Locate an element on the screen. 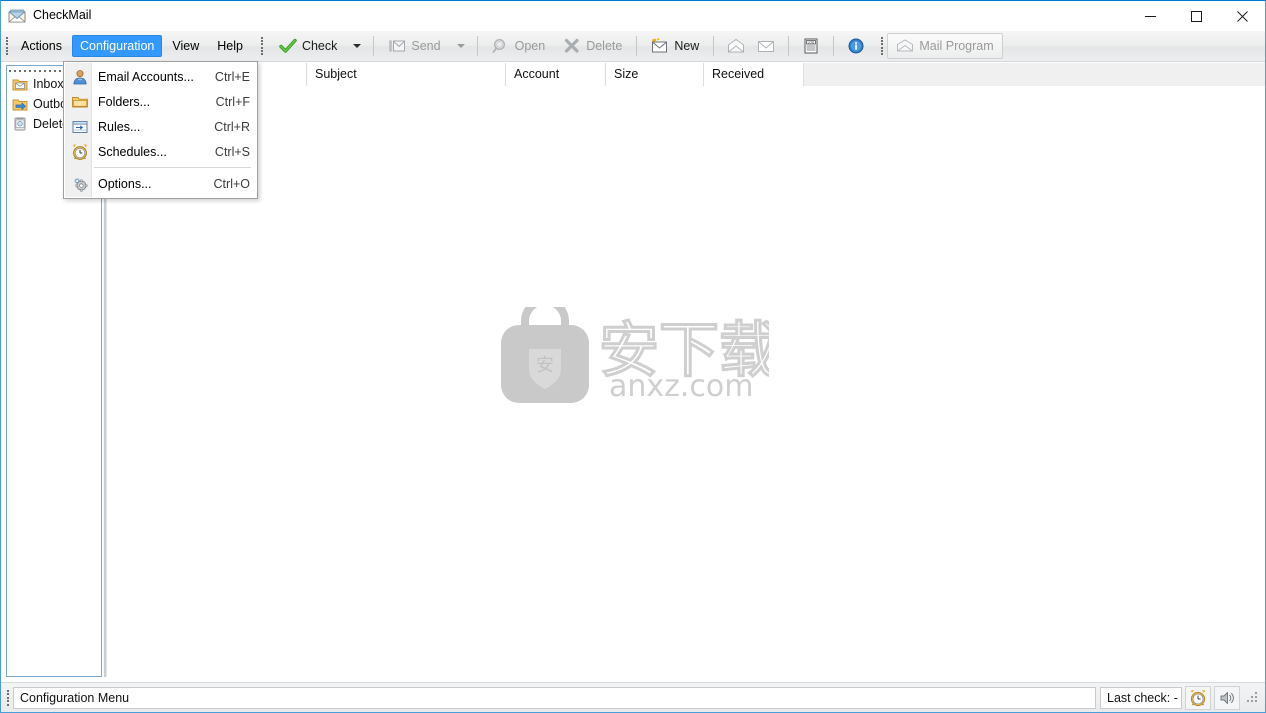  outbox-folder-icon is located at coordinates (20, 104).